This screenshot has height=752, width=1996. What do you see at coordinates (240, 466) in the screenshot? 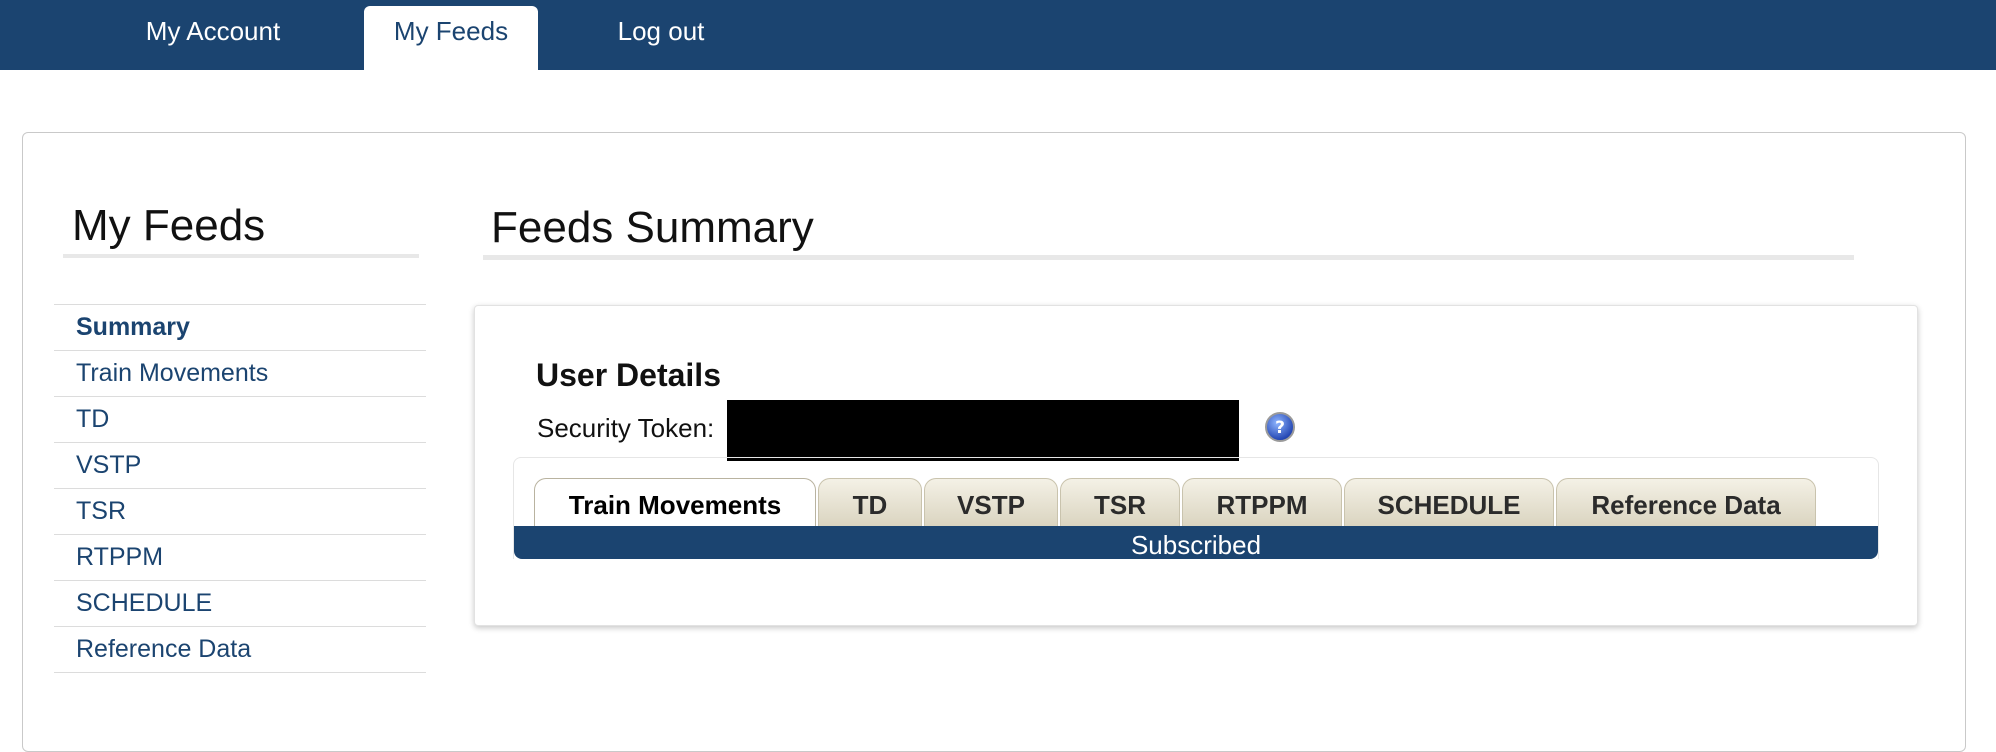
I see `sidebar-item-vstp: VSTP` at bounding box center [240, 466].